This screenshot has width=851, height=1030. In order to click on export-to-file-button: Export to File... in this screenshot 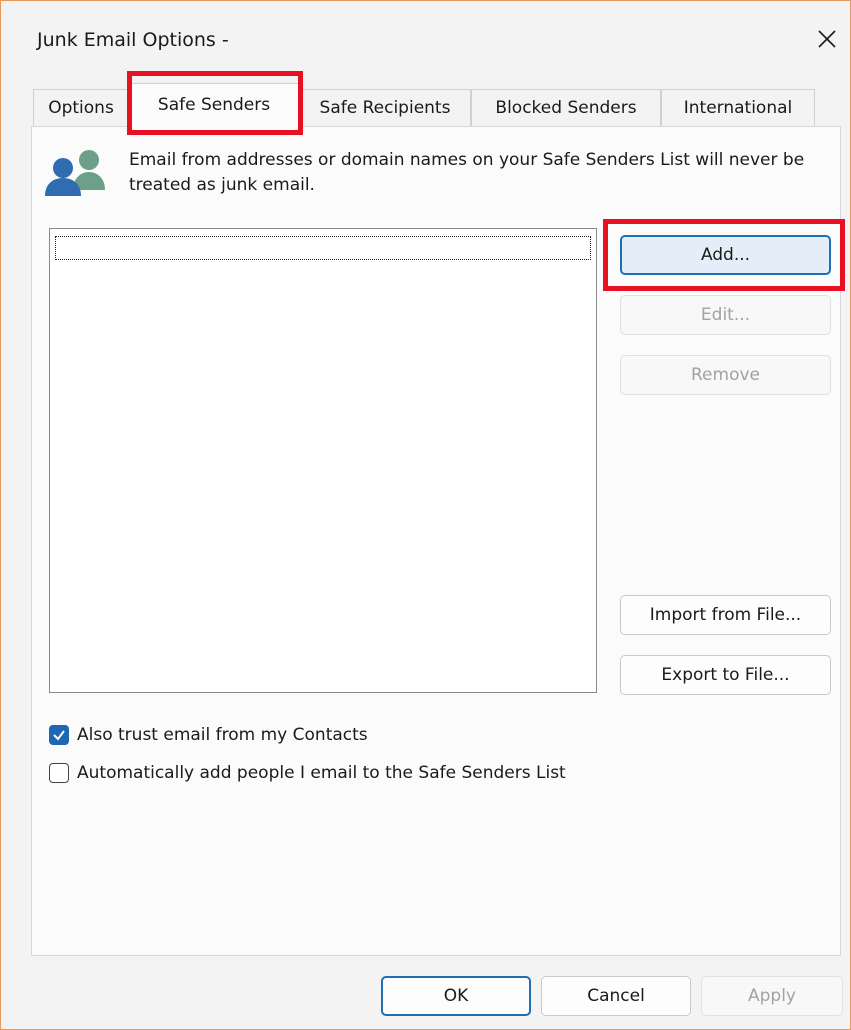, I will do `click(725, 675)`.